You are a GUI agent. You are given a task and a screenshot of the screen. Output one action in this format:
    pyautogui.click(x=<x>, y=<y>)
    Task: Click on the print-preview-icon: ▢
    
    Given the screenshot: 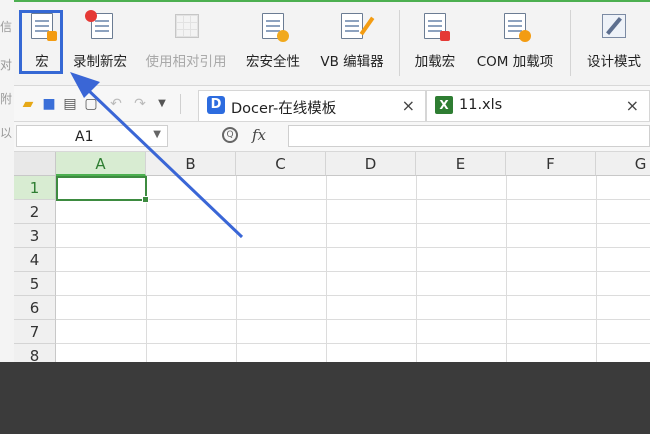 What is the action you would take?
    pyautogui.click(x=91, y=104)
    